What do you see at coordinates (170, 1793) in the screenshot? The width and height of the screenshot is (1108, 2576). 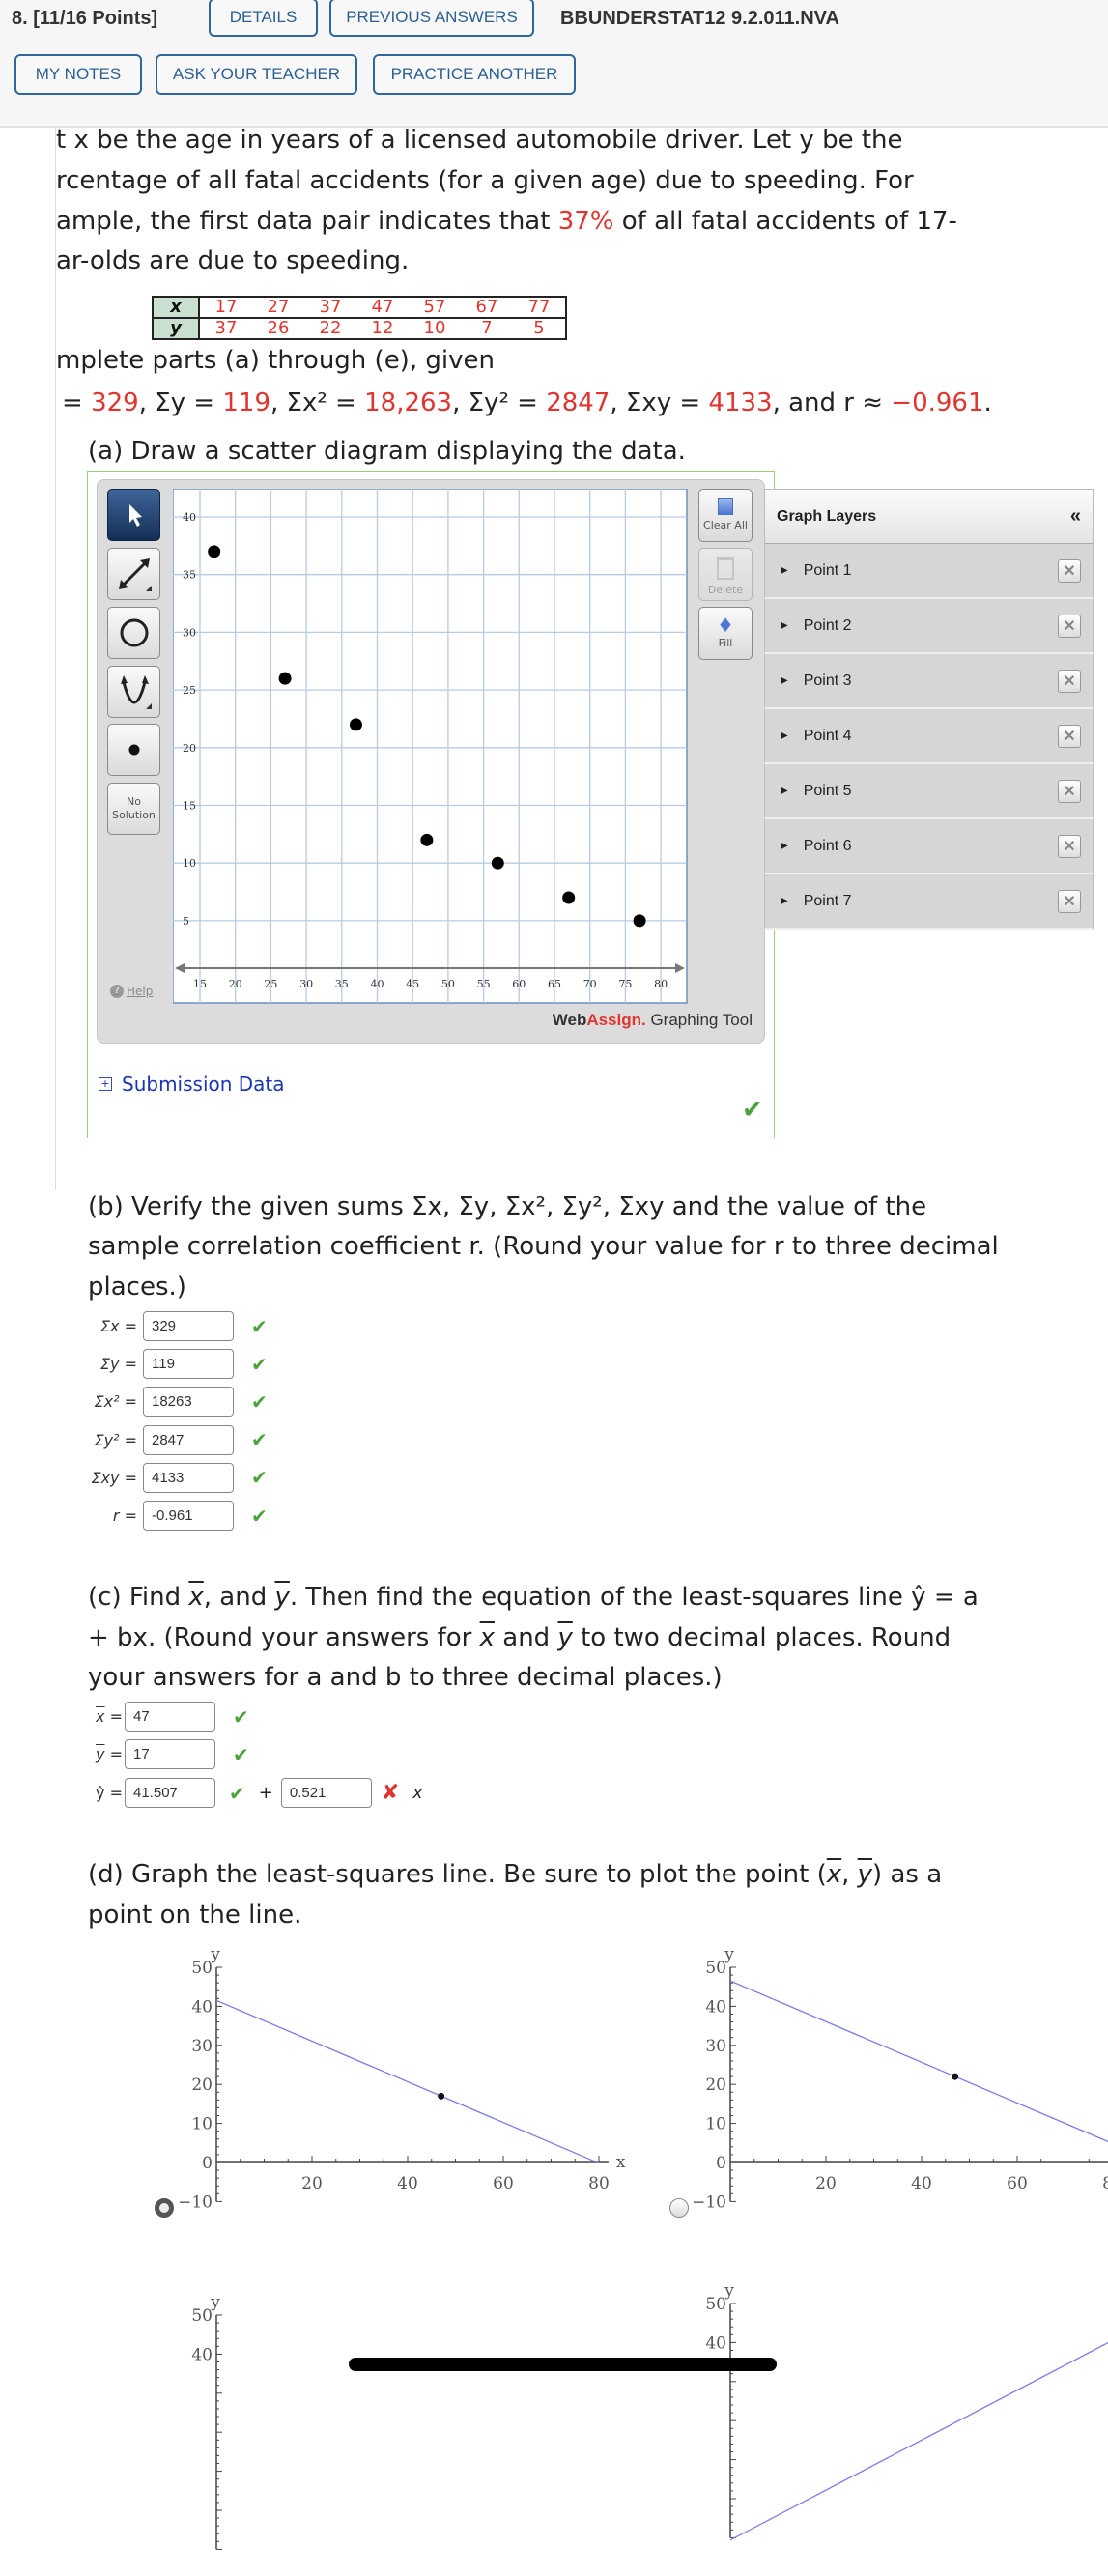 I see `intercept-input: 41.507` at bounding box center [170, 1793].